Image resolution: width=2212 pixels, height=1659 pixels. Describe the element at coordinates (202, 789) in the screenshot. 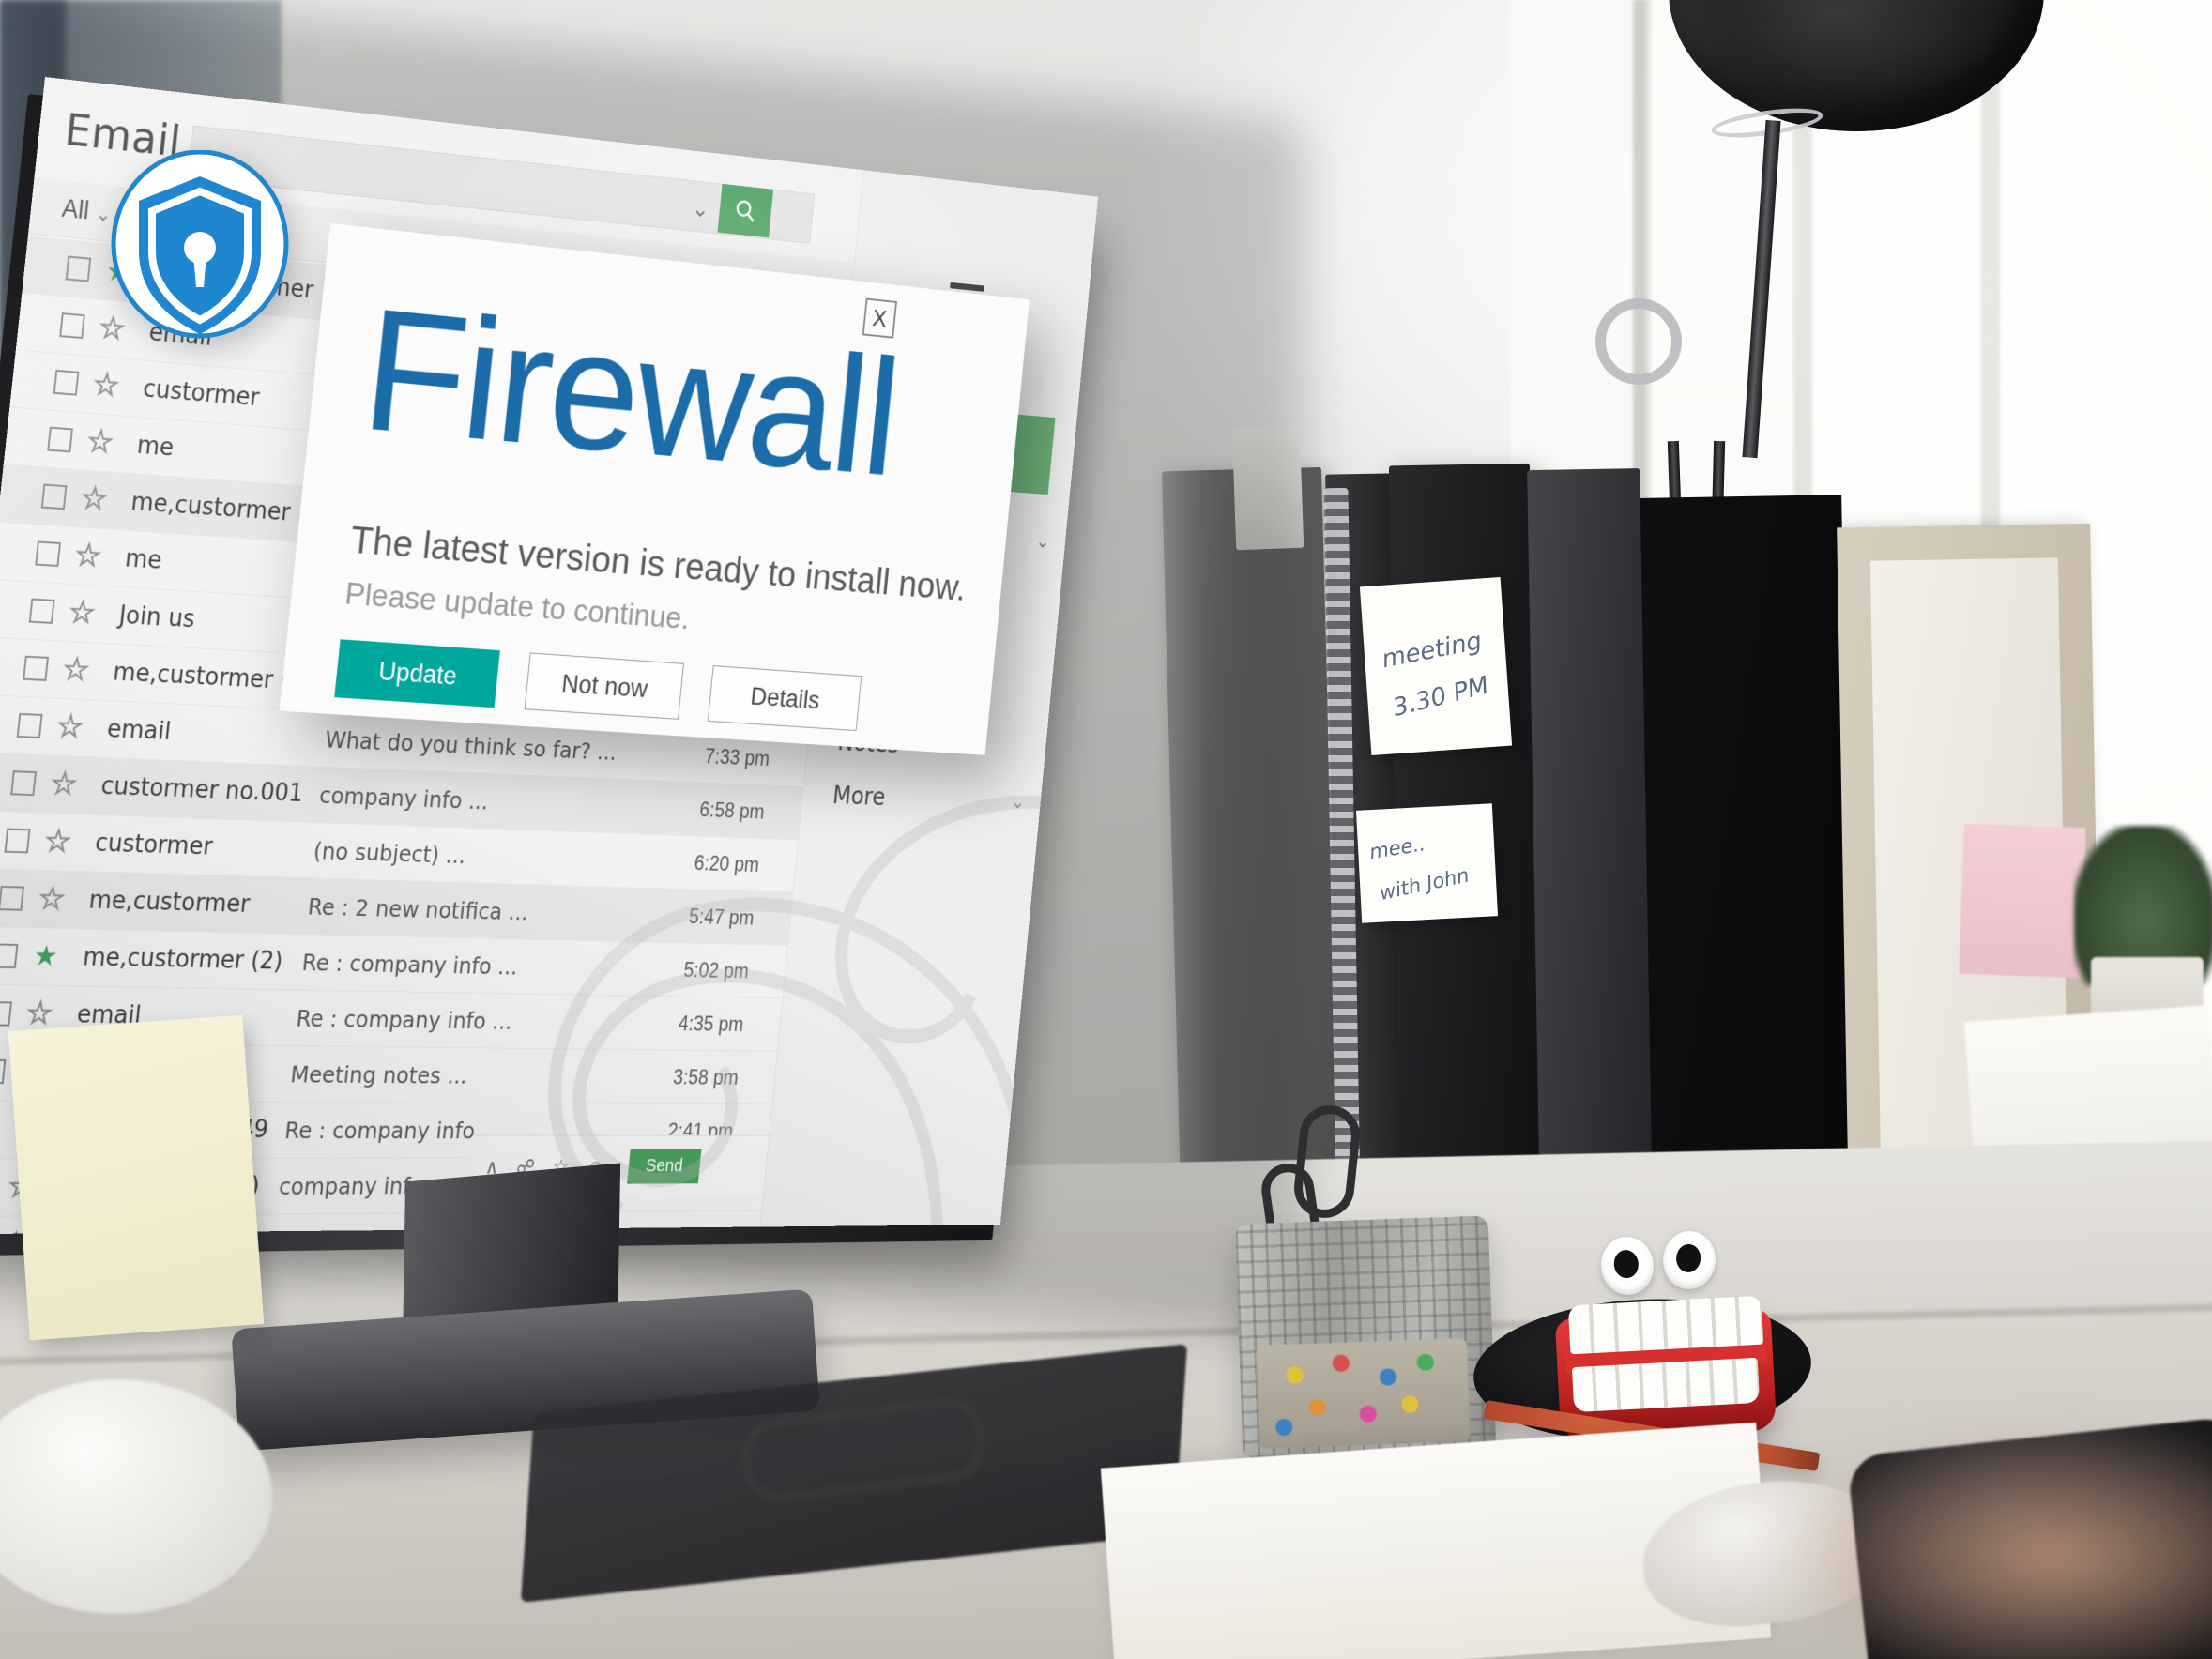

I see `row-sender: custormer no.001` at that location.